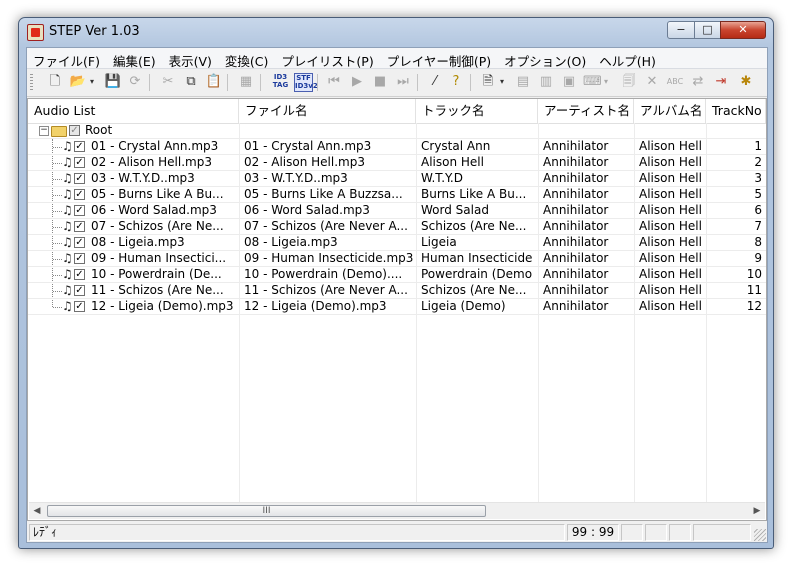 The image size is (798, 572). I want to click on menu-help: ヘルプ(H), so click(627, 58).